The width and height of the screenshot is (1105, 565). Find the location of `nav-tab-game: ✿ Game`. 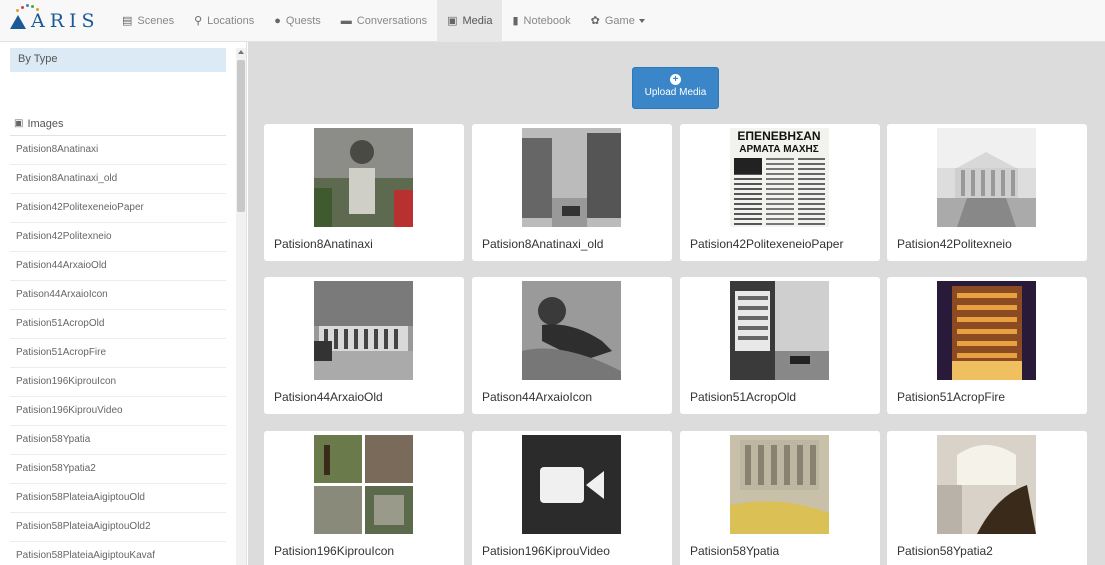

nav-tab-game: ✿ Game is located at coordinates (618, 21).